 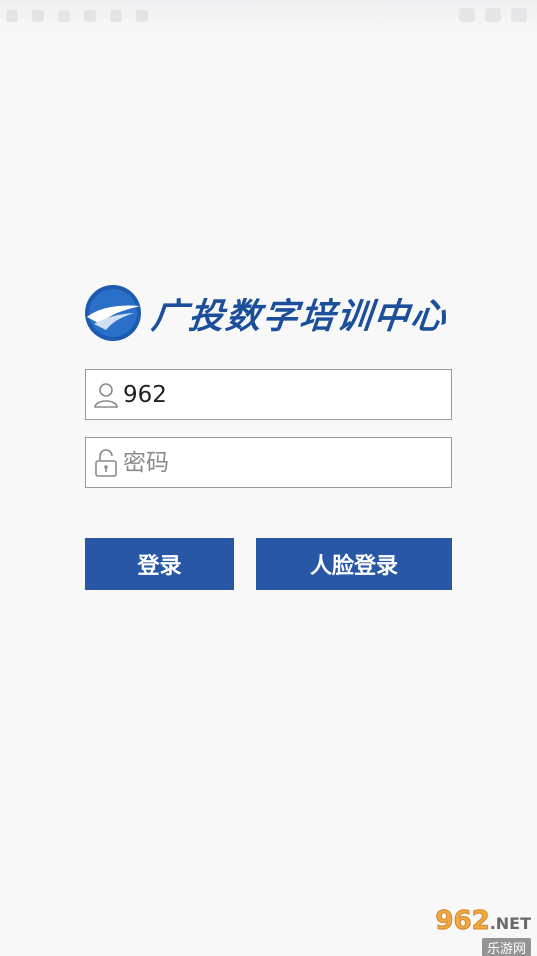 I want to click on username-input, so click(x=278, y=394).